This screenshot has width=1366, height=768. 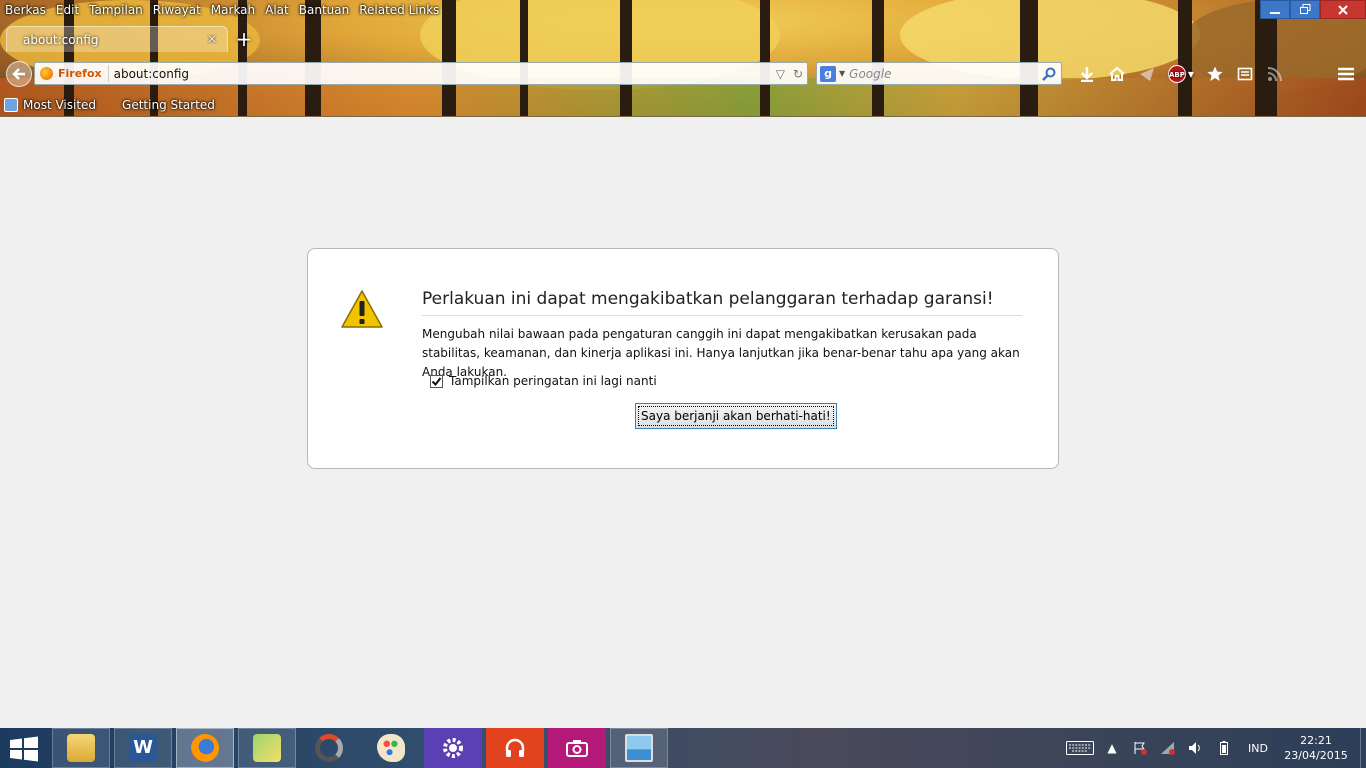 I want to click on restore-icon, so click(x=1304, y=9).